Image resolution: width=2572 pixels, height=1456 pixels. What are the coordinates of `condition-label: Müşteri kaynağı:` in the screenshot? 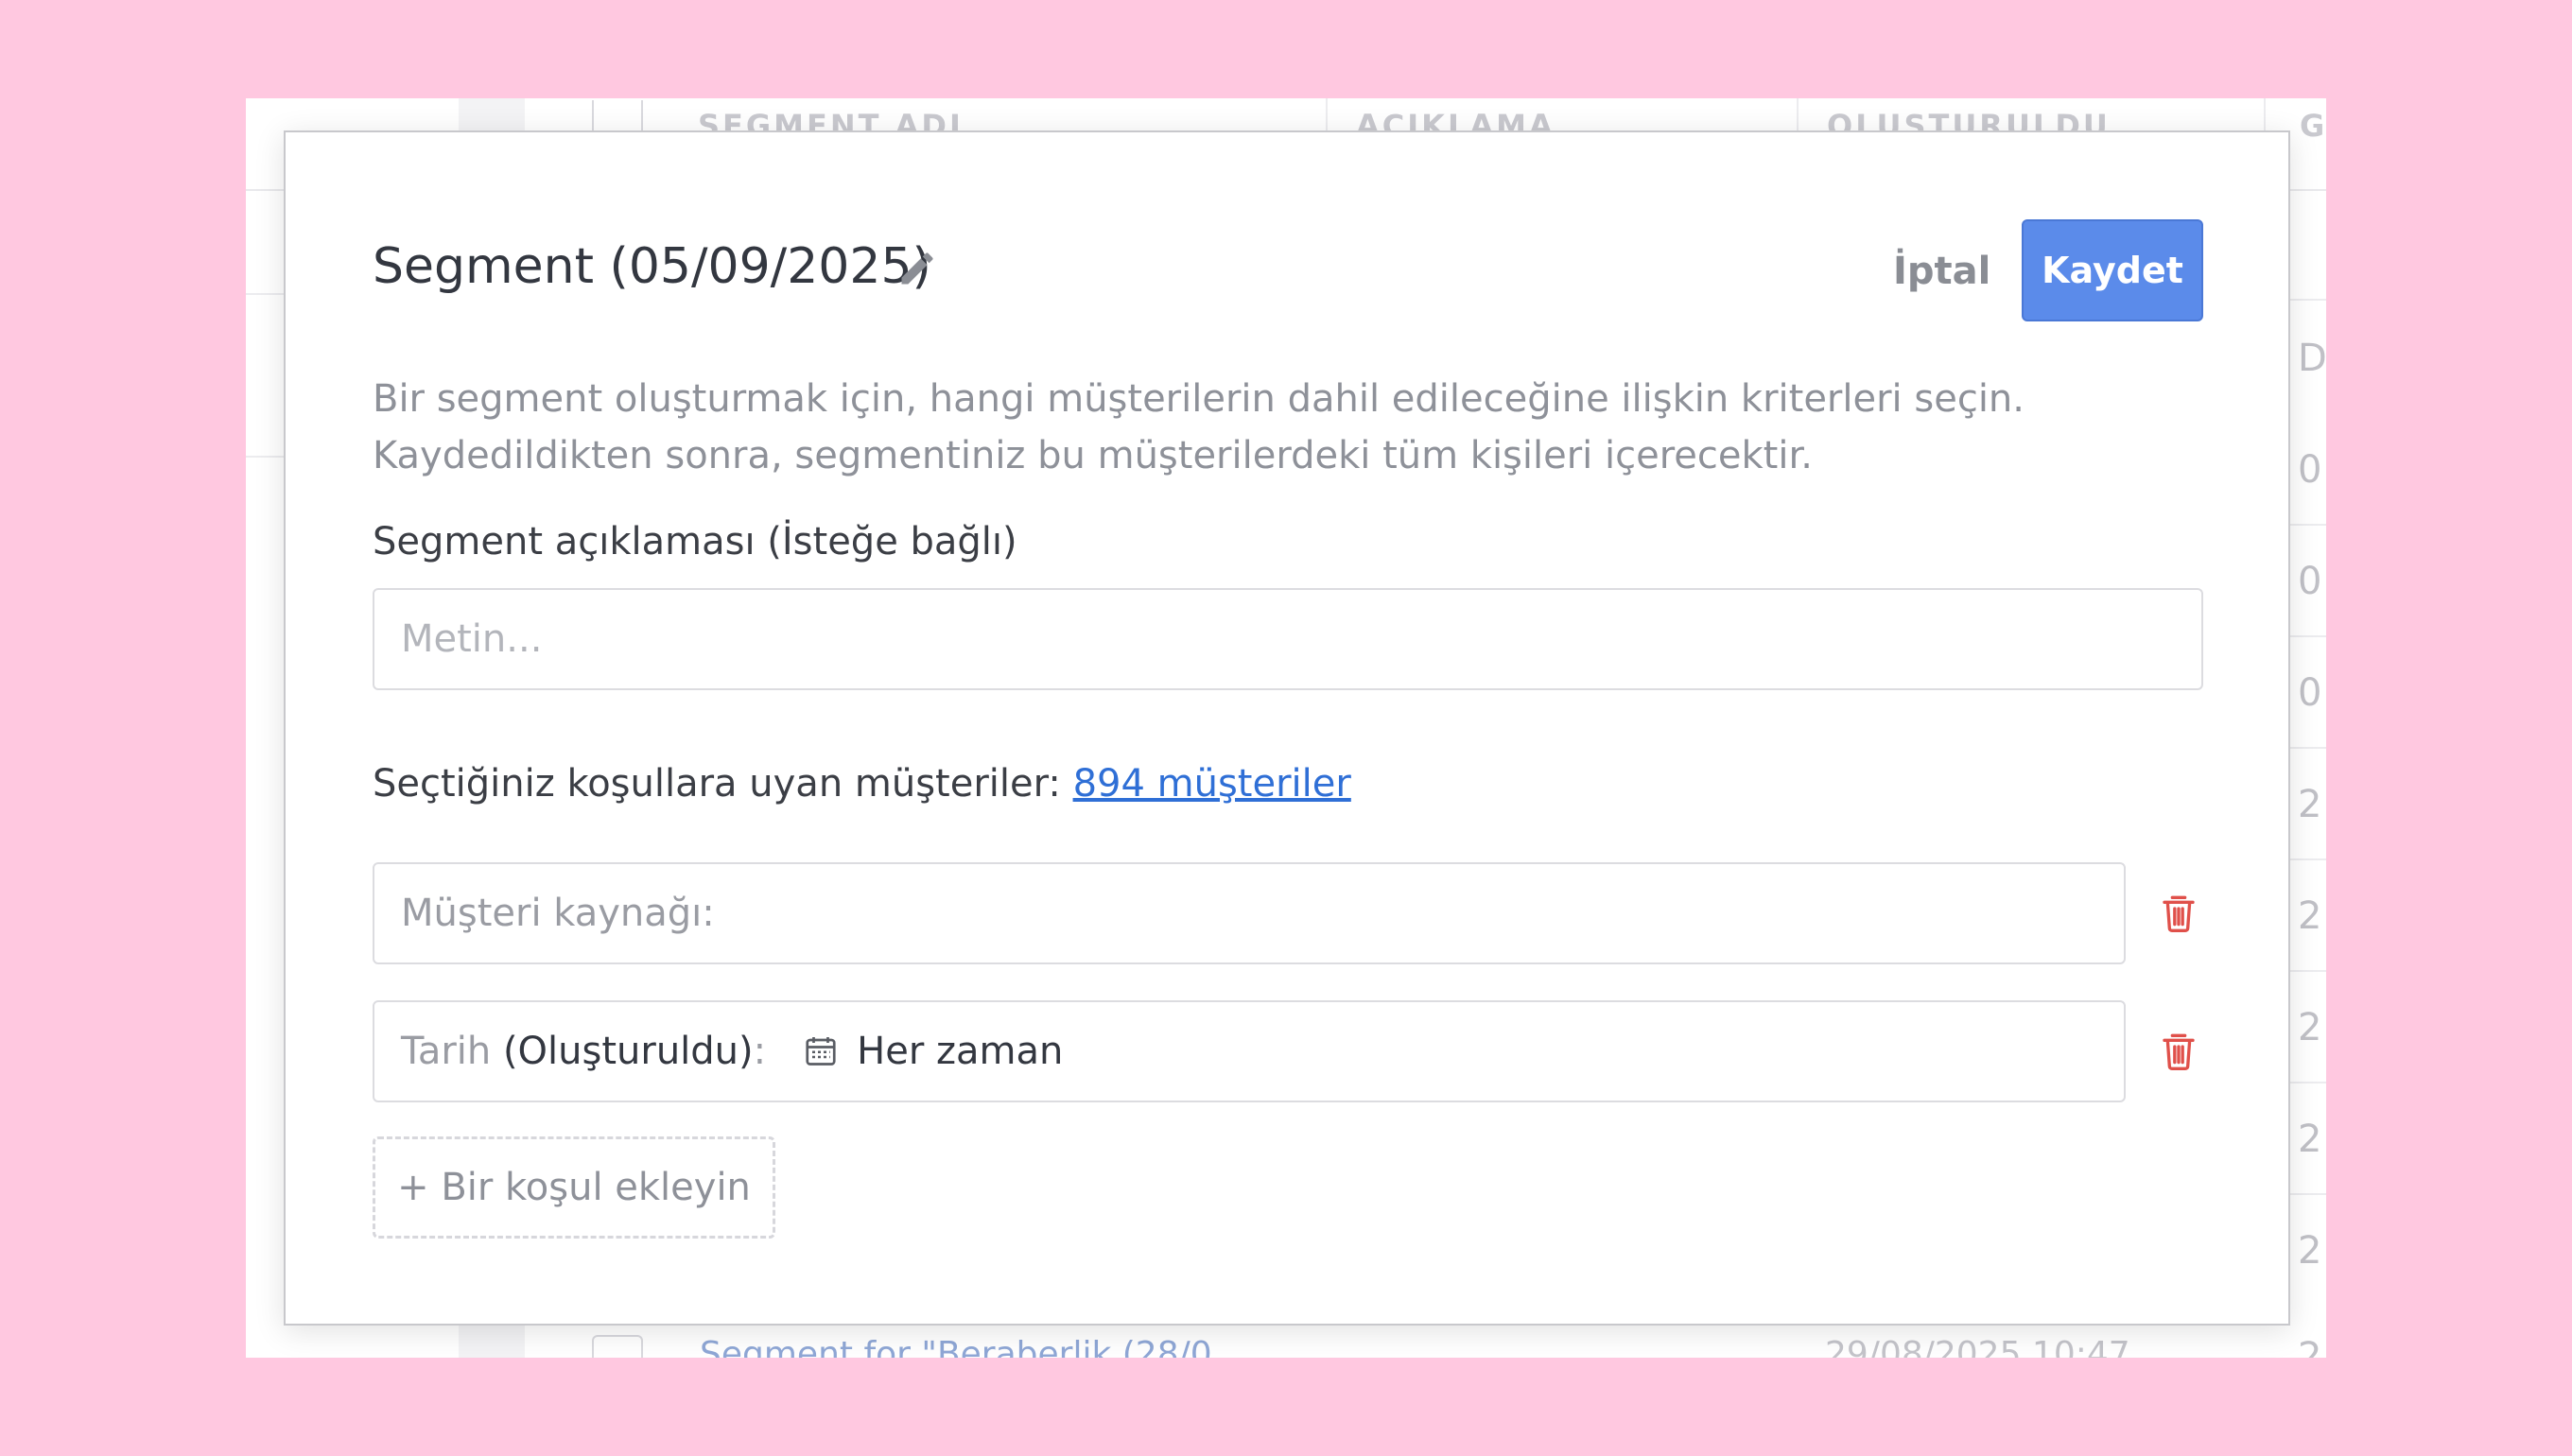 It's located at (558, 913).